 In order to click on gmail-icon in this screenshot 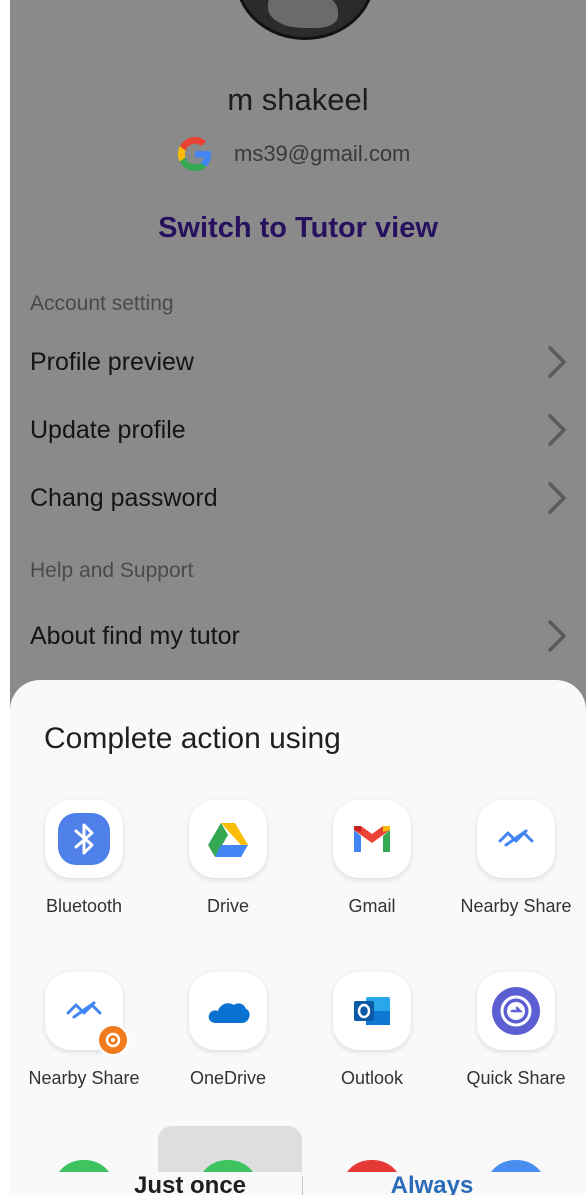, I will do `click(372, 839)`.